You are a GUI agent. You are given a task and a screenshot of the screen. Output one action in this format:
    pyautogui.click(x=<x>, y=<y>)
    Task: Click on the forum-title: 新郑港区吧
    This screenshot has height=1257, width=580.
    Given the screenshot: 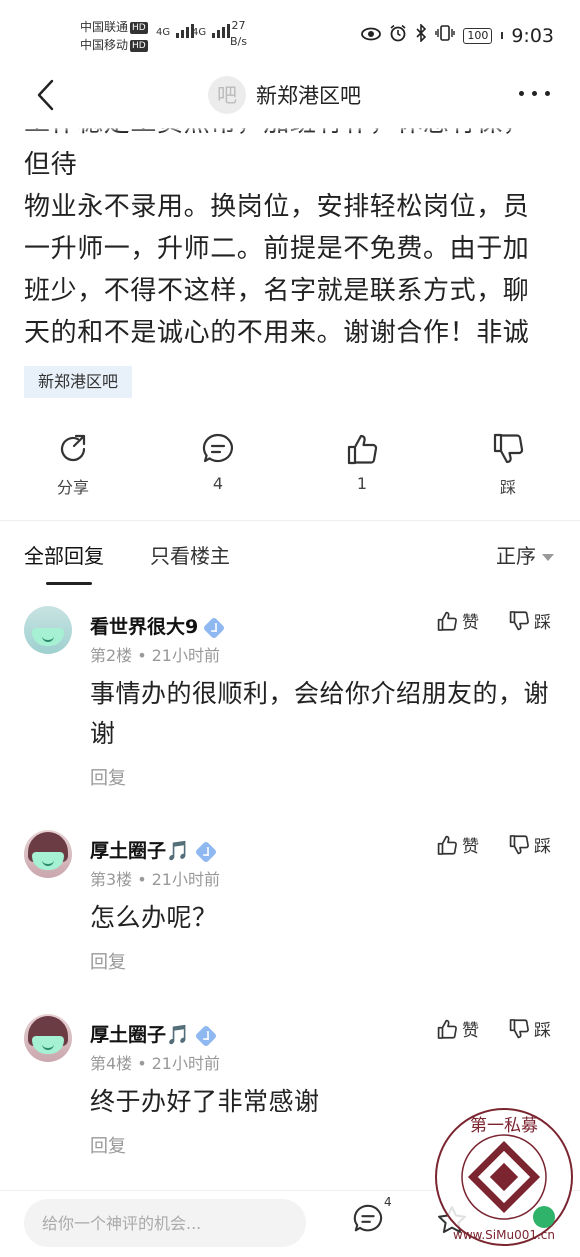 What is the action you would take?
    pyautogui.click(x=308, y=95)
    